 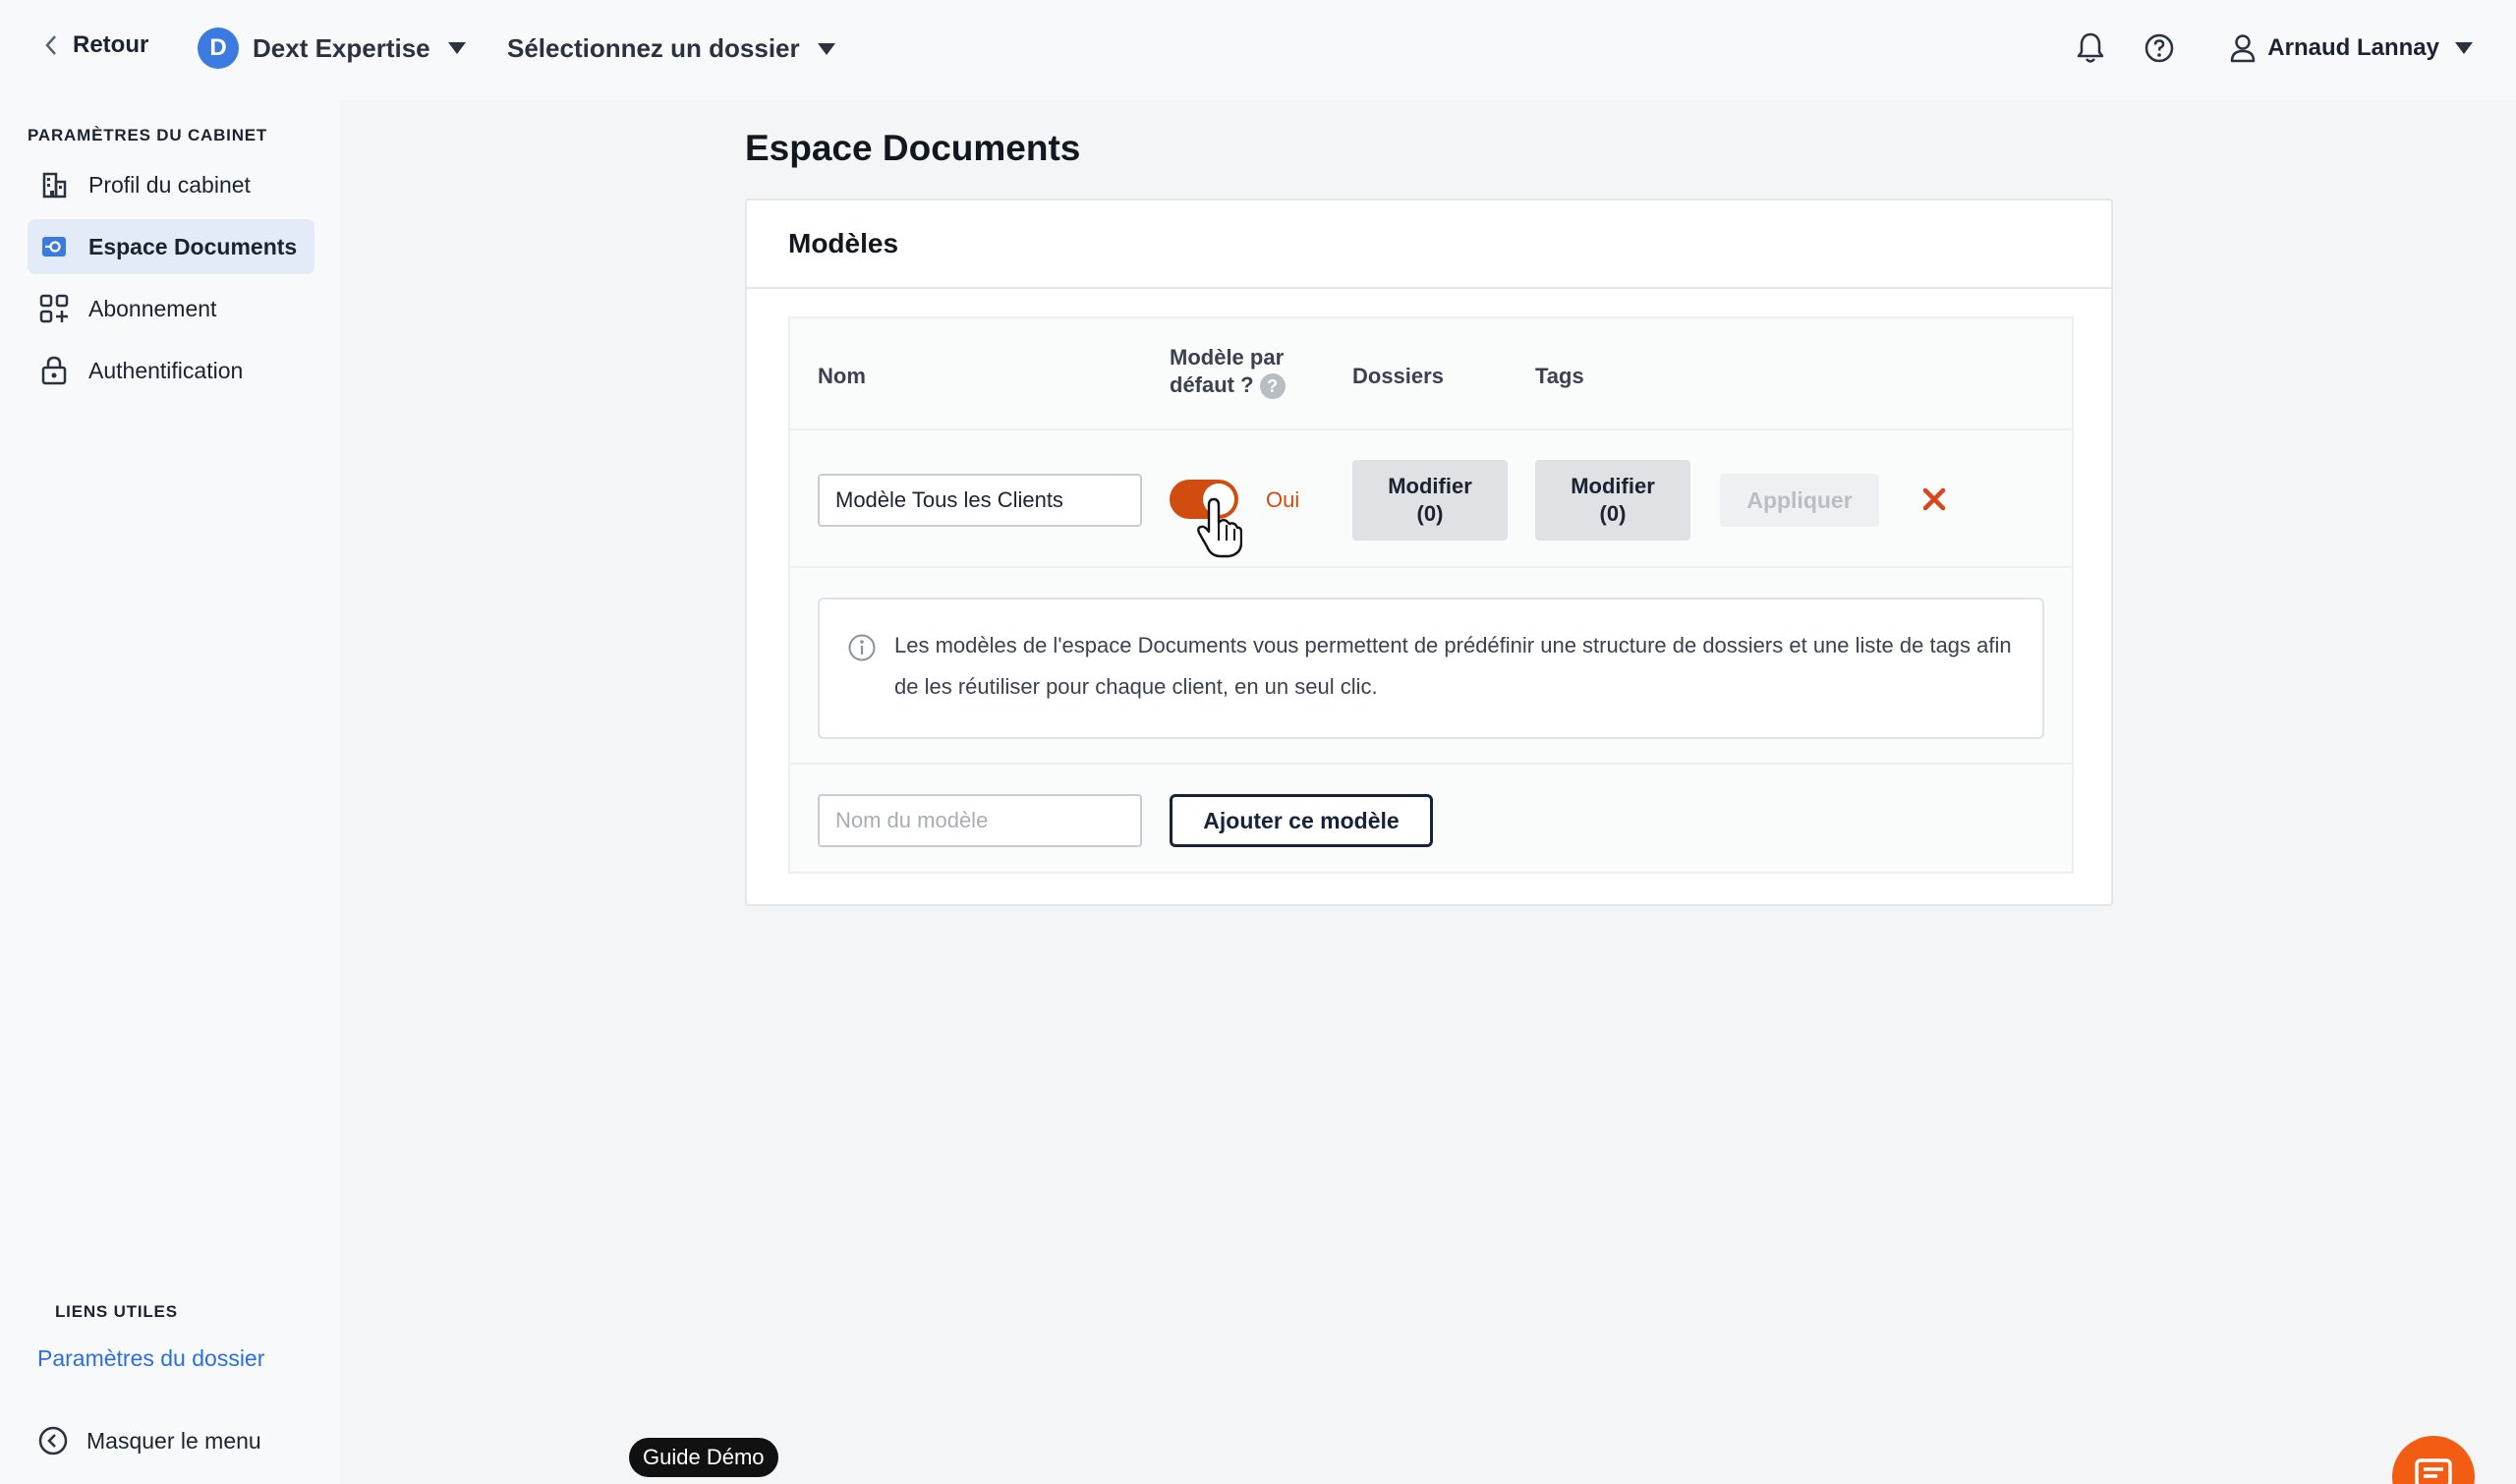 I want to click on building-icon, so click(x=54, y=184).